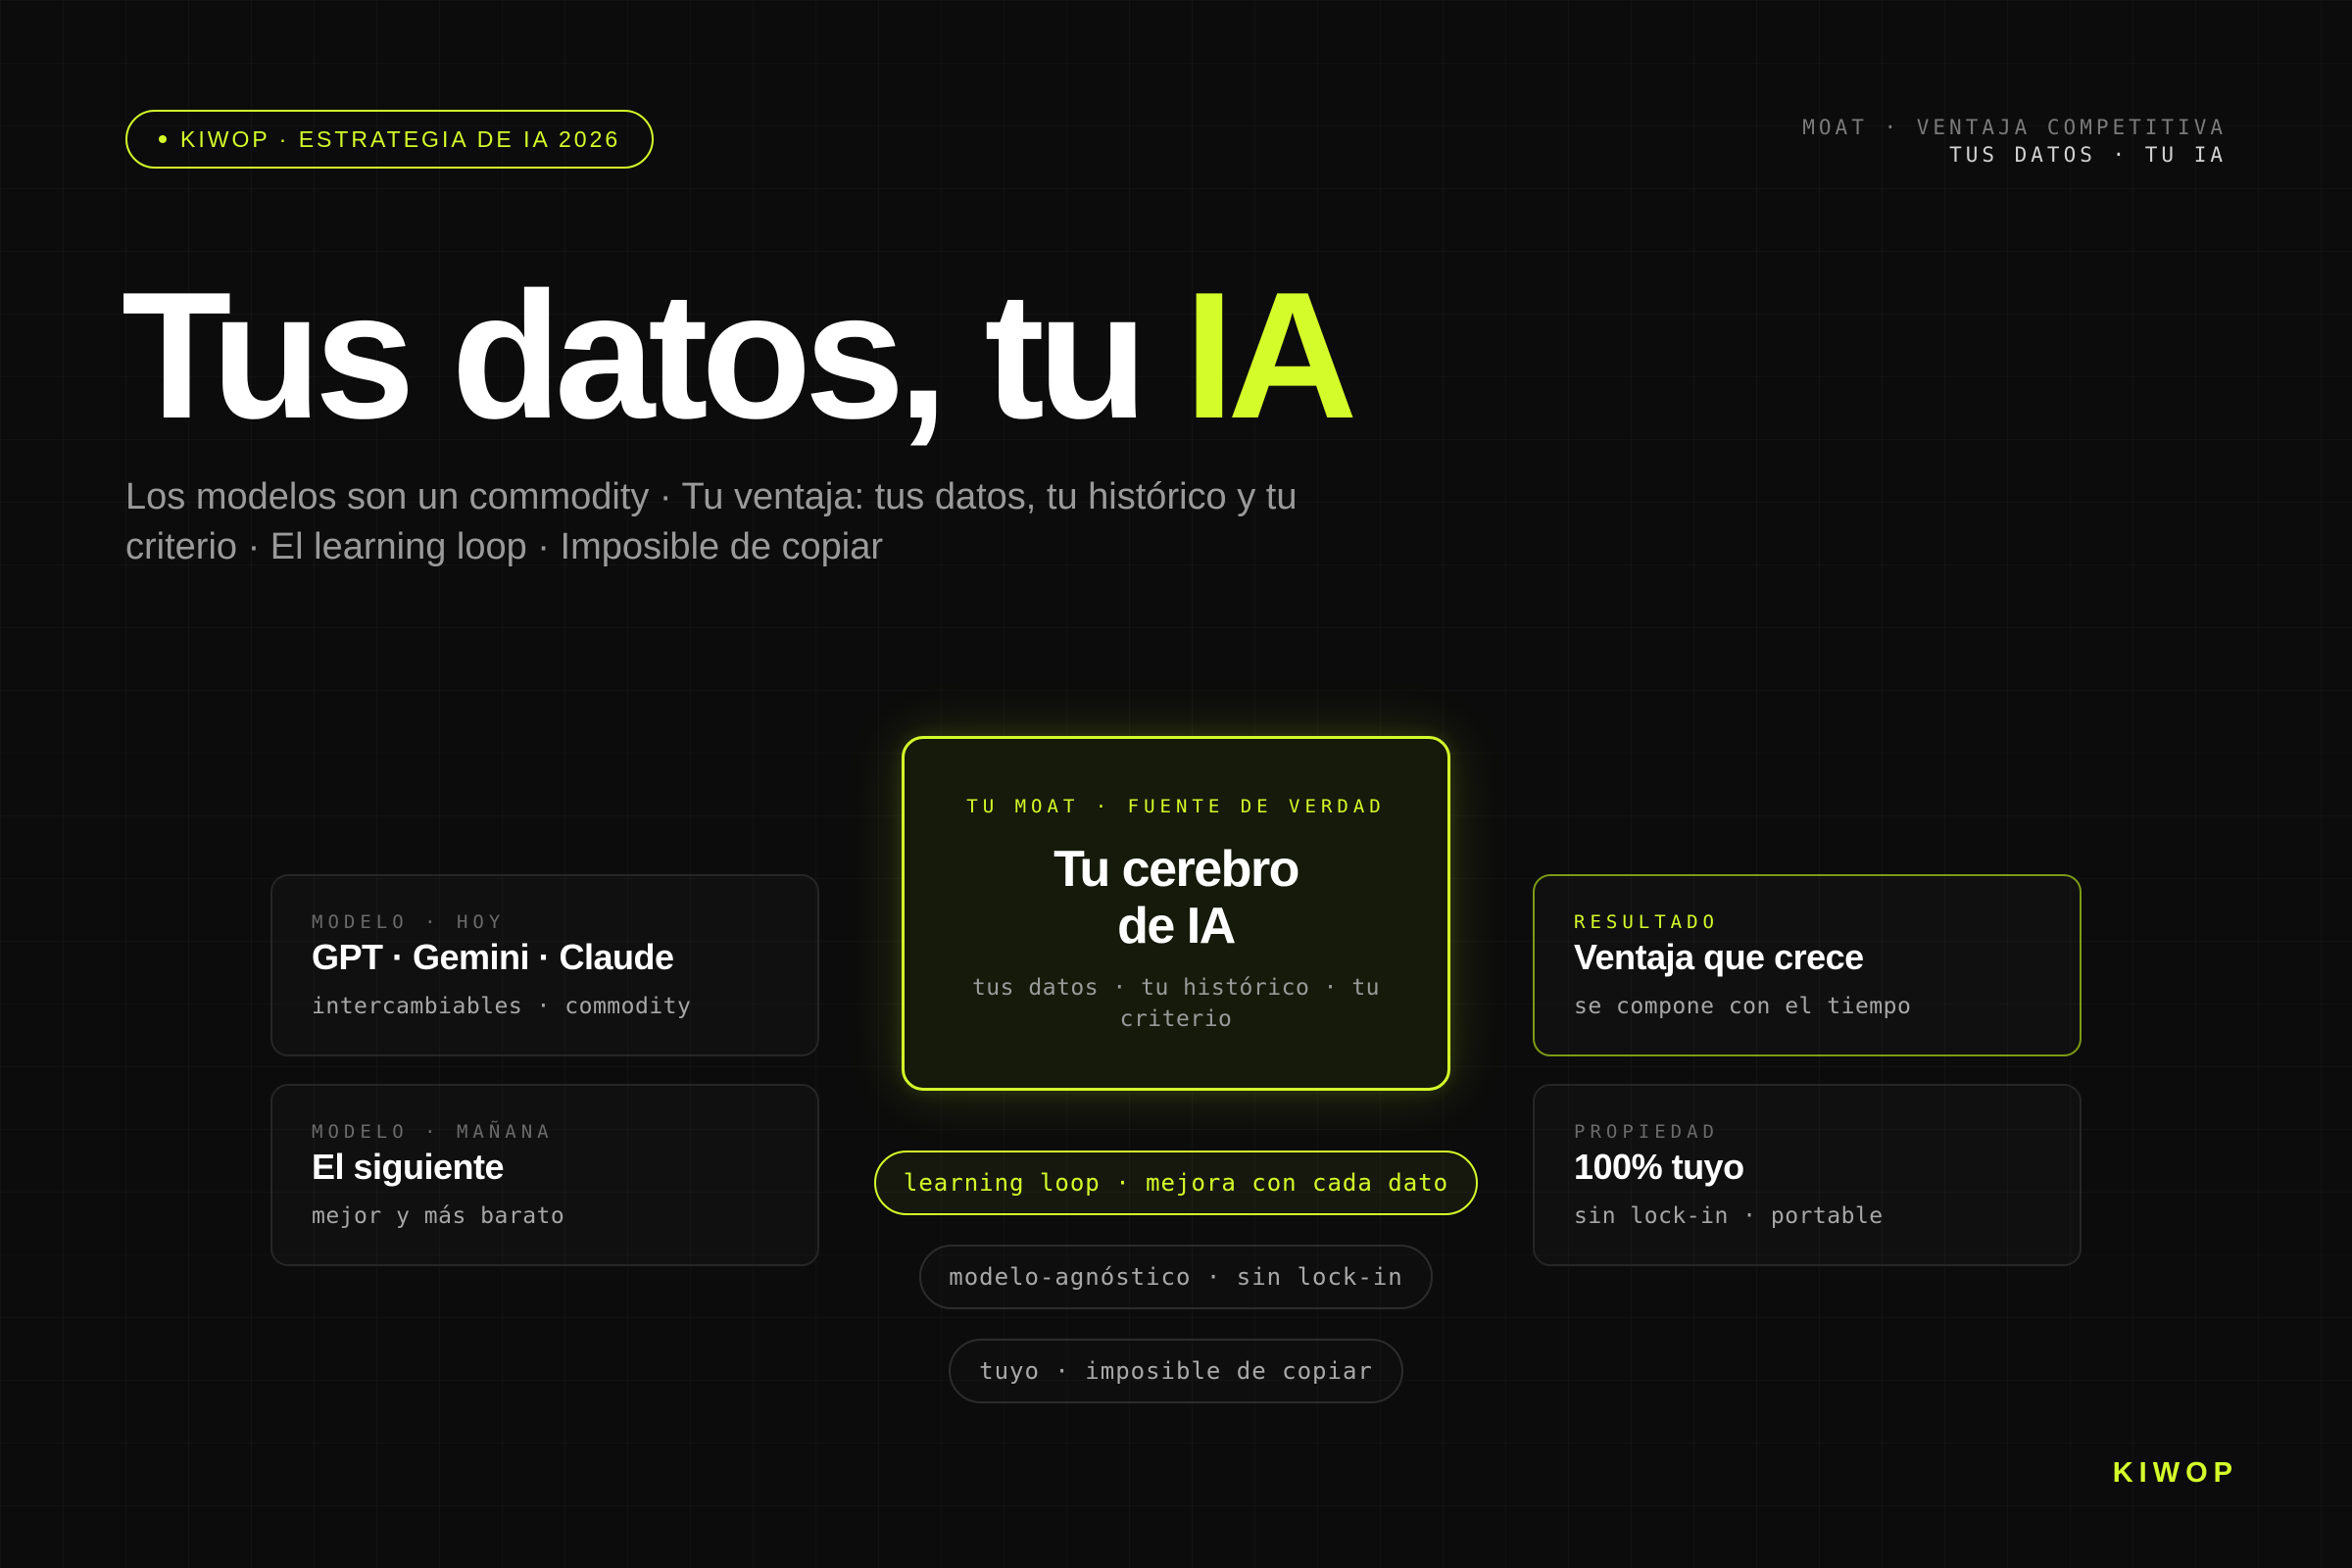 Image resolution: width=2352 pixels, height=1568 pixels. I want to click on meta-line-2: TUS DATOS · TU IA, so click(2088, 155).